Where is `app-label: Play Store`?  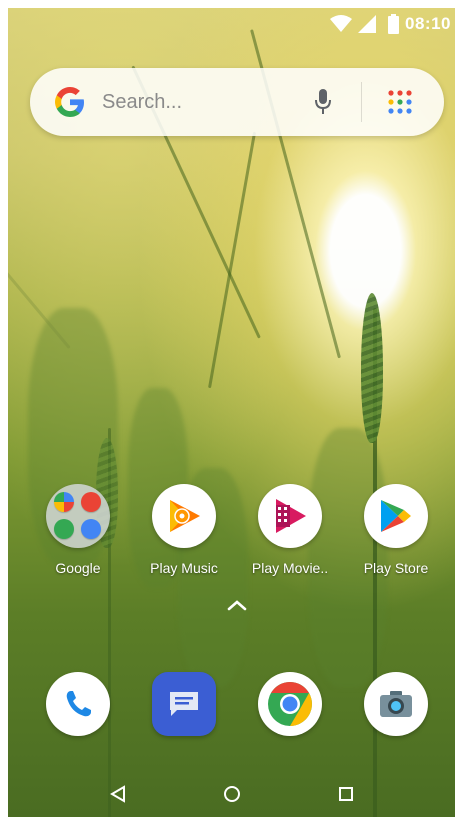 app-label: Play Store is located at coordinates (396, 568).